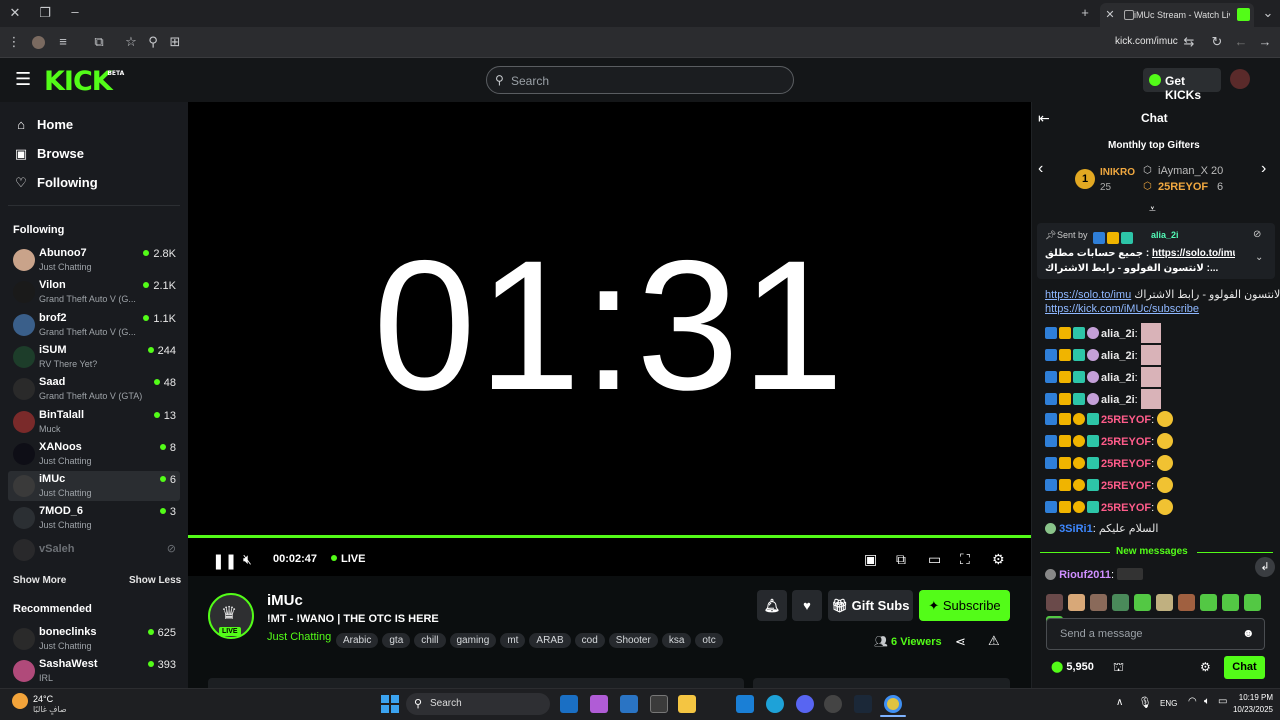 The image size is (1280, 720). What do you see at coordinates (1076, 529) in the screenshot?
I see `chat-username: 3SiRi1` at bounding box center [1076, 529].